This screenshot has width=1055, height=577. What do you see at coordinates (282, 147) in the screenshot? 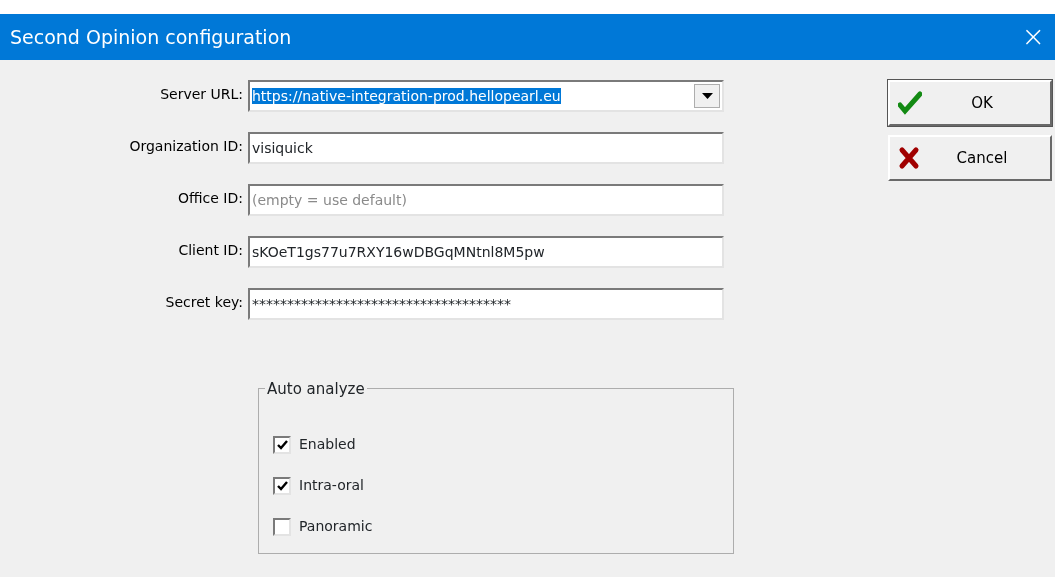
I see `field-value: visiquick` at bounding box center [282, 147].